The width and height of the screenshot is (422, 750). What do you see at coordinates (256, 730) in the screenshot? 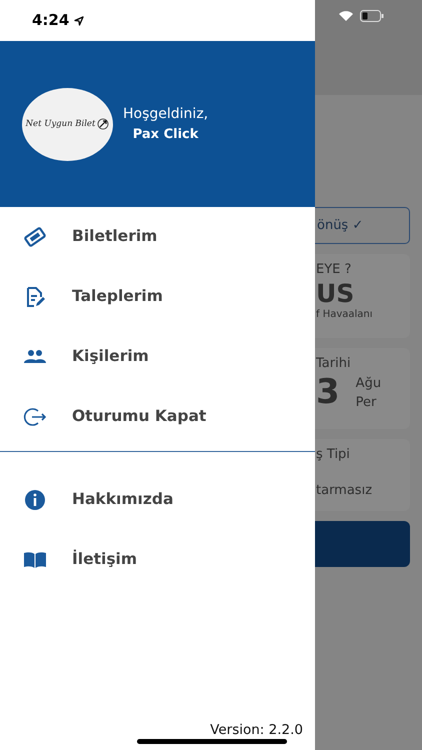
I see `version-text: Version: 2.2.0` at bounding box center [256, 730].